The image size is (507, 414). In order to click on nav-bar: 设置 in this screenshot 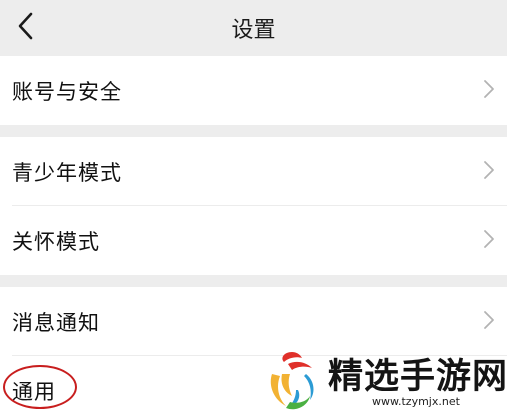, I will do `click(253, 27)`.